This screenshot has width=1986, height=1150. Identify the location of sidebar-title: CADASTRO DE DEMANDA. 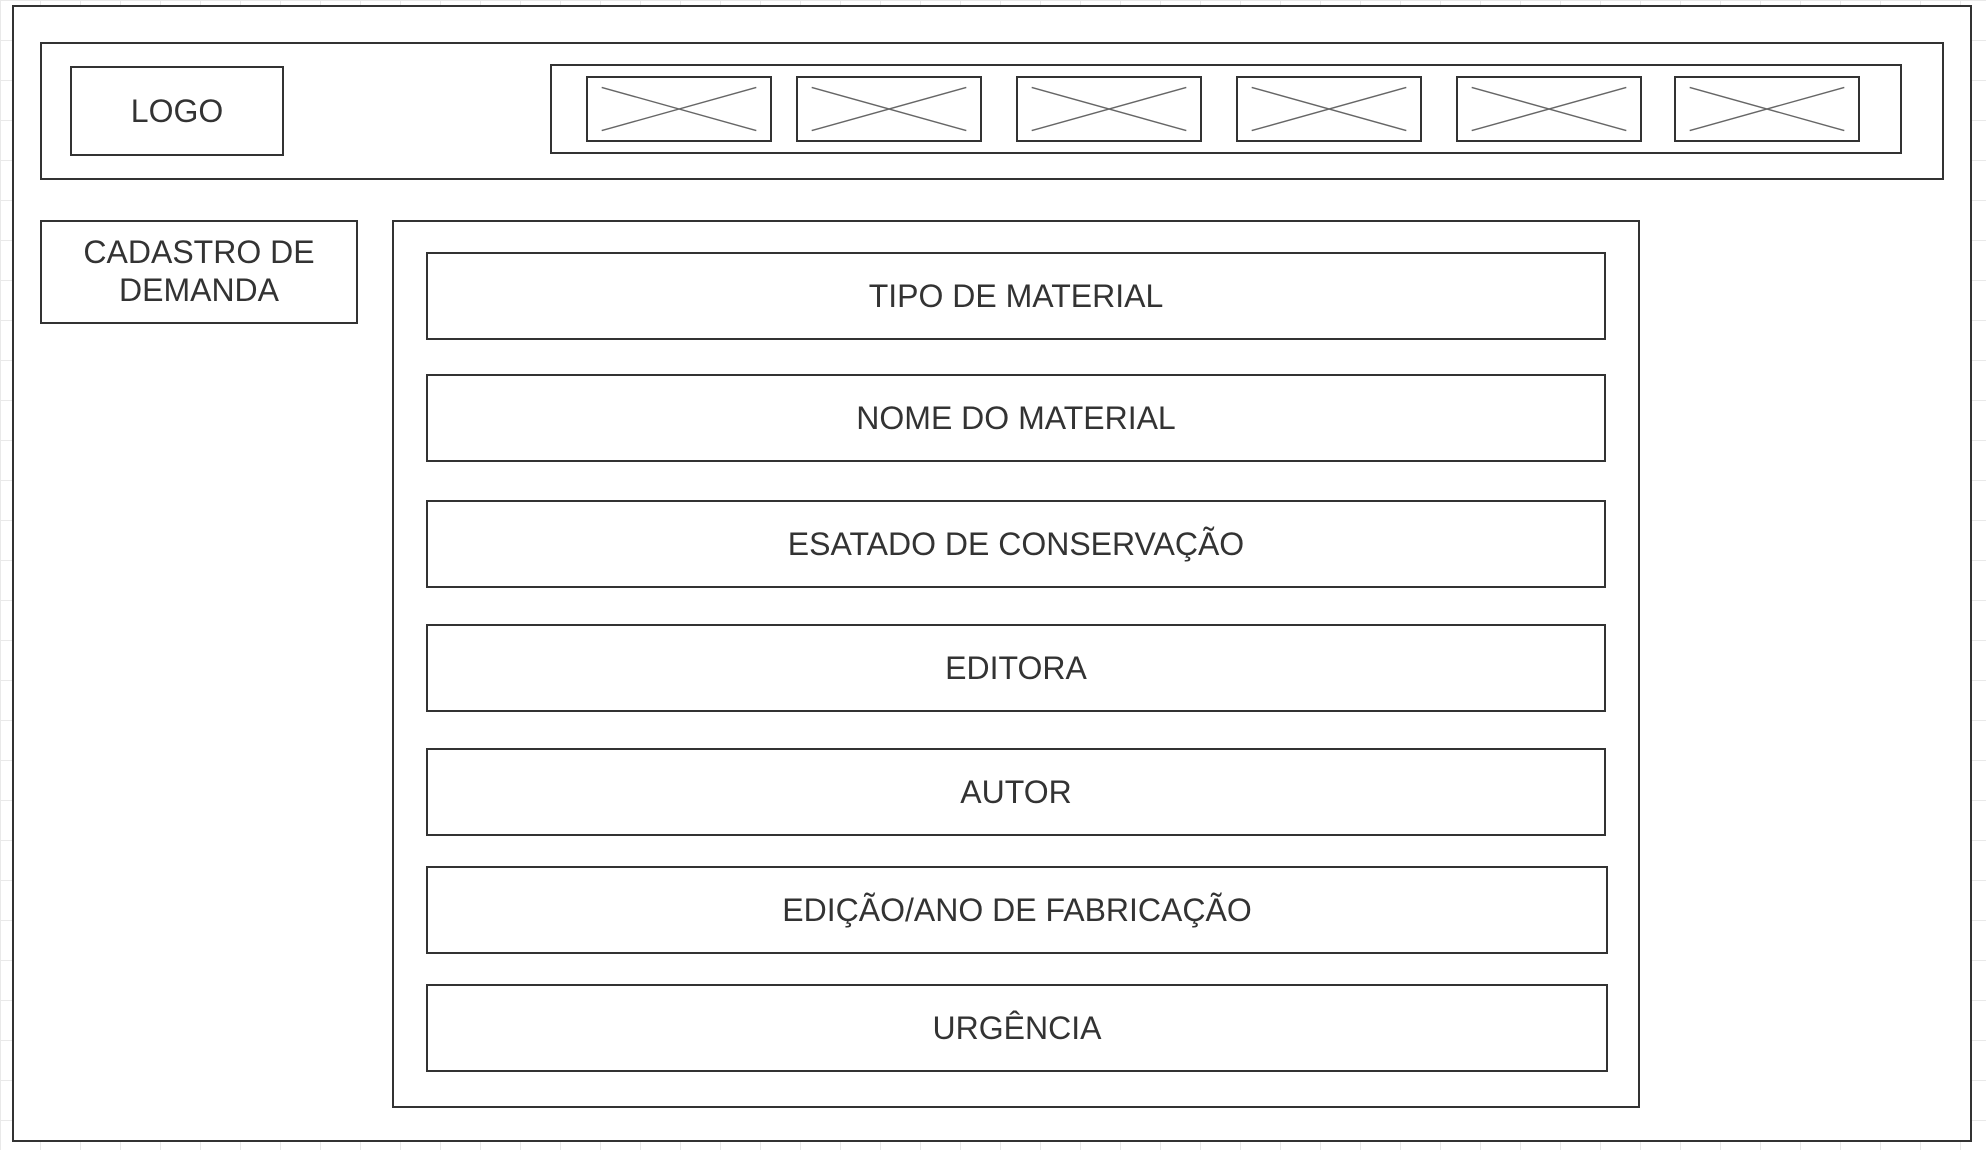
(199, 272).